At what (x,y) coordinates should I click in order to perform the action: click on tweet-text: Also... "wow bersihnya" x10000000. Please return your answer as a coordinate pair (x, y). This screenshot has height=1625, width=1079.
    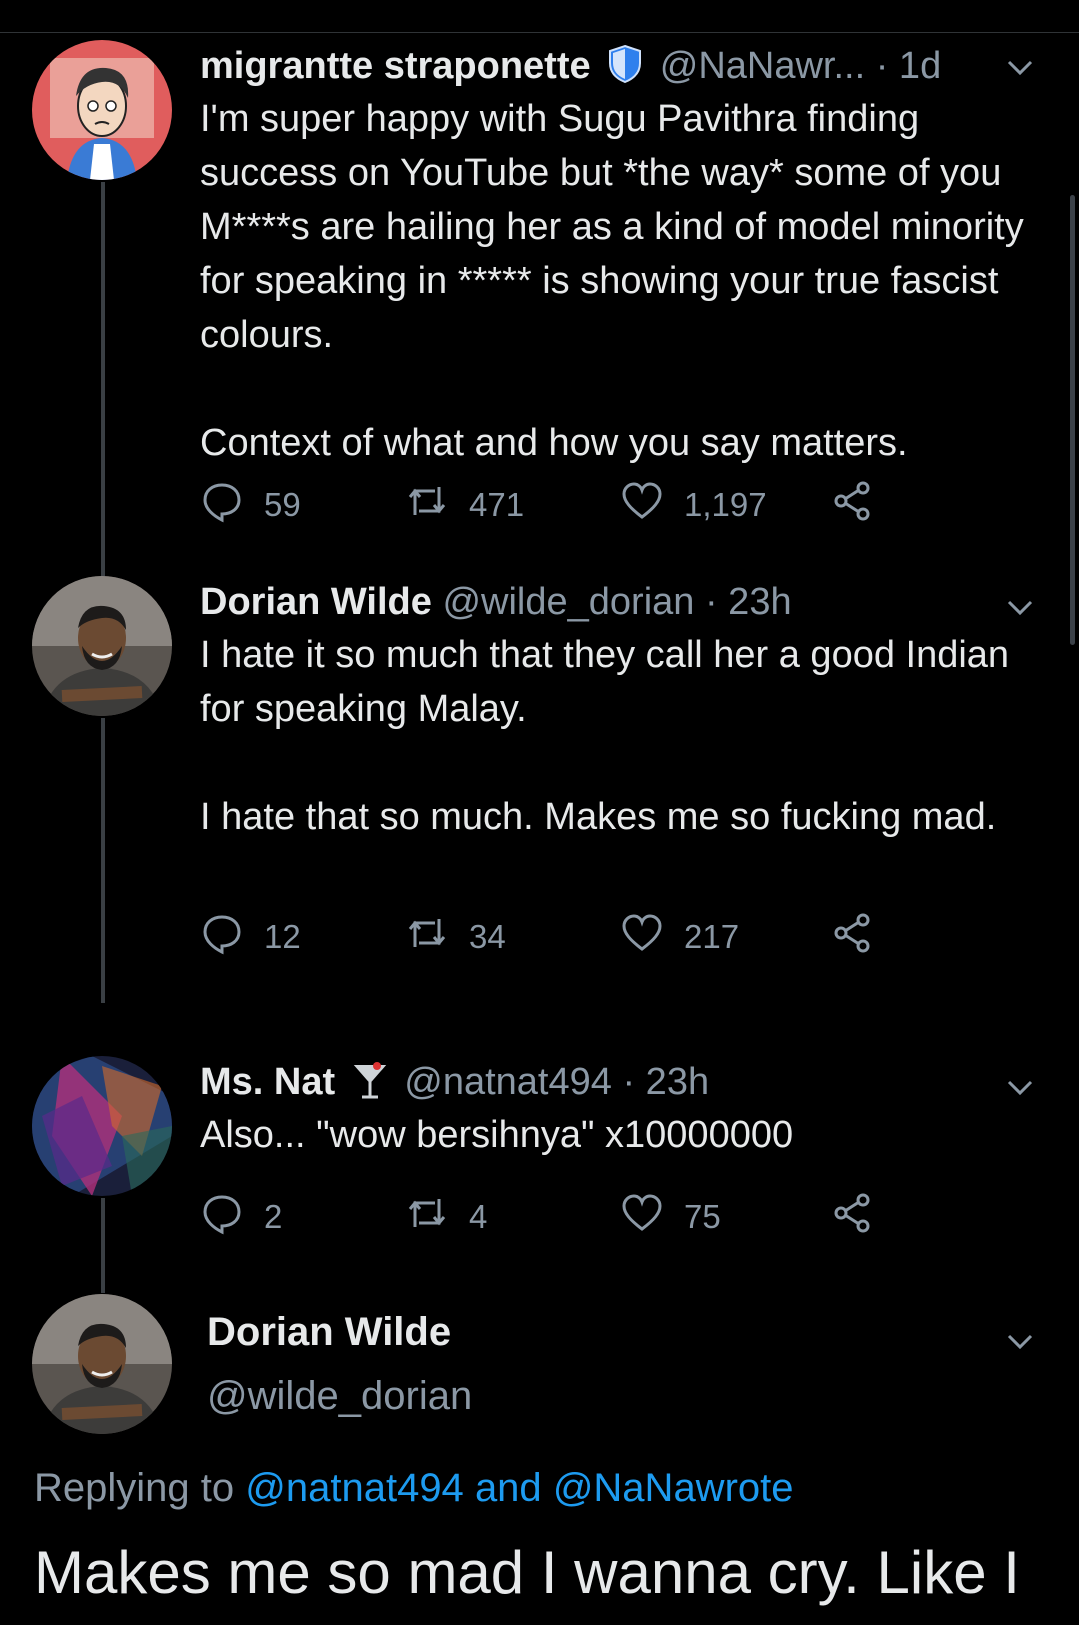
    Looking at the image, I should click on (625, 1135).